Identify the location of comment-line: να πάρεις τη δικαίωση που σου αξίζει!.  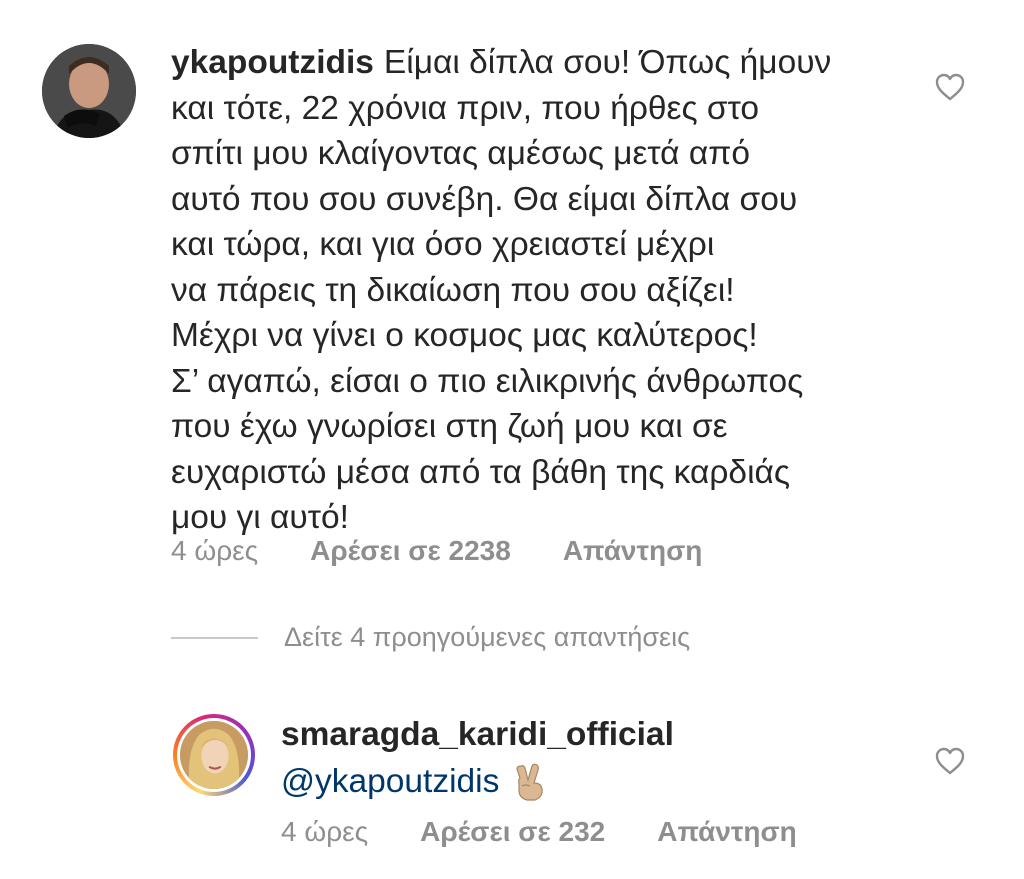
(453, 290).